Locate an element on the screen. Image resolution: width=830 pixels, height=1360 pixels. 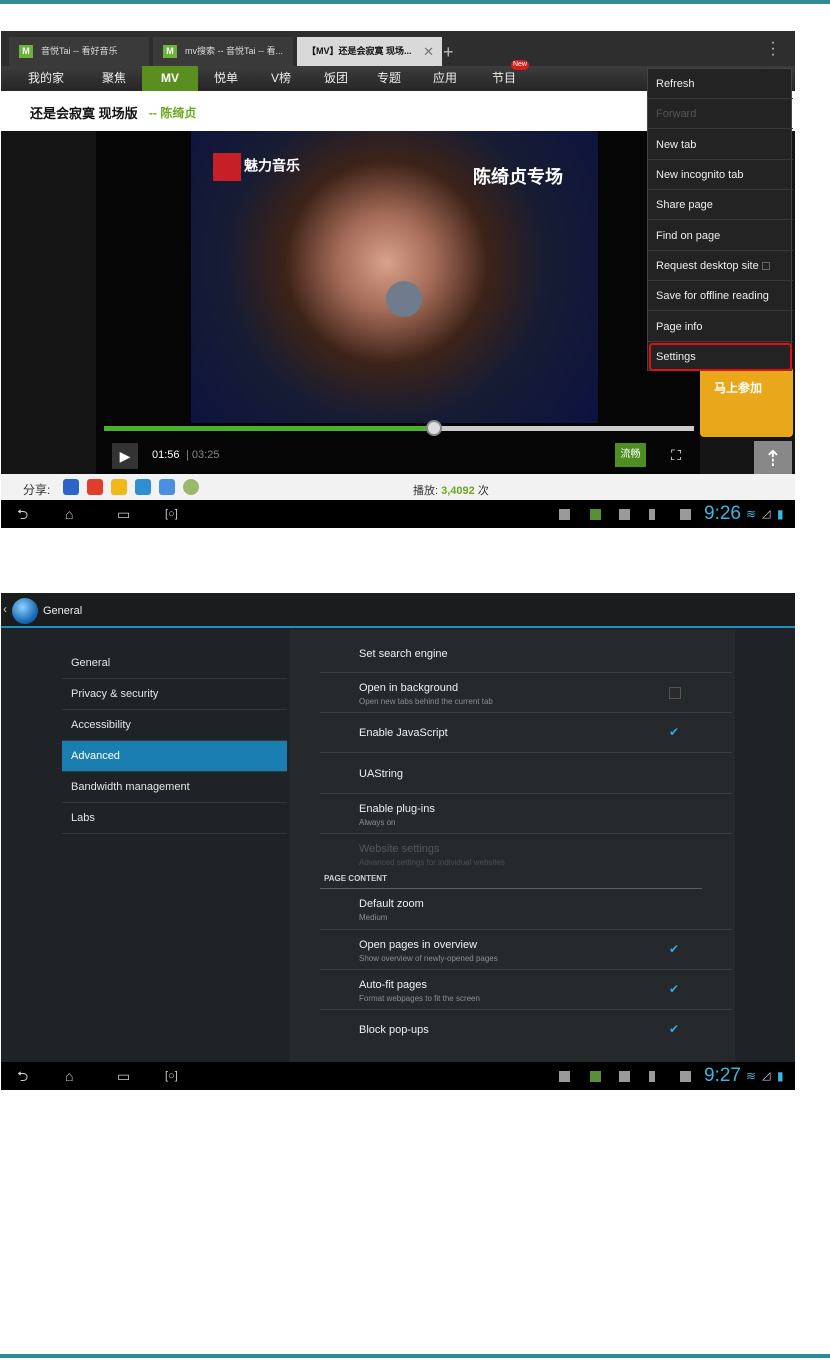
category-advanced: Advanced is located at coordinates (174, 756).